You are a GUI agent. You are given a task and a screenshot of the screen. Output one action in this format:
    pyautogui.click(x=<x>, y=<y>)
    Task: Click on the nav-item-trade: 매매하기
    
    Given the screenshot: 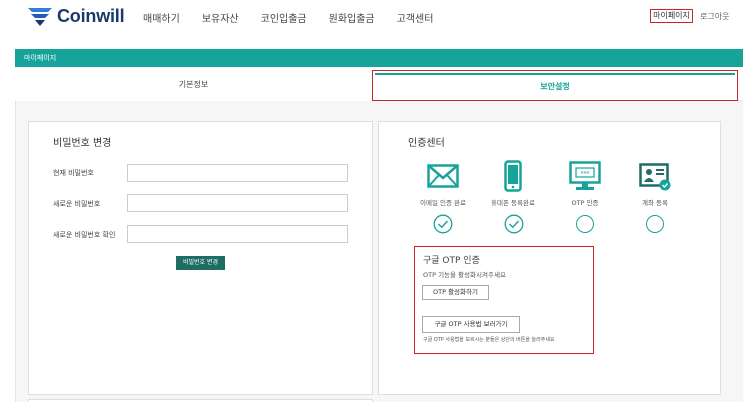 What is the action you would take?
    pyautogui.click(x=161, y=17)
    